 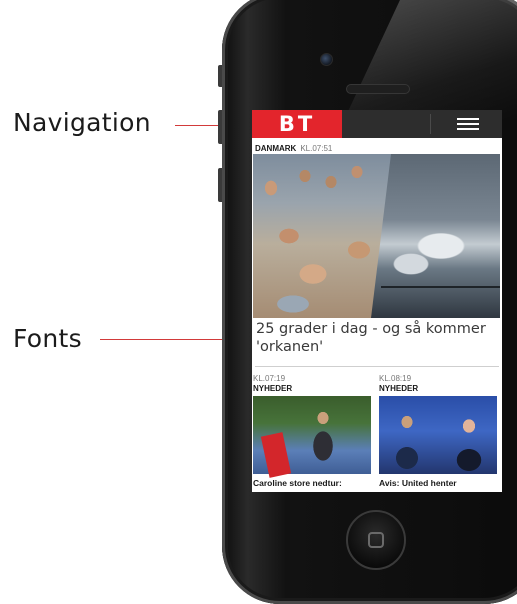 What do you see at coordinates (47, 338) in the screenshot?
I see `fonts-callout-label: Fonts` at bounding box center [47, 338].